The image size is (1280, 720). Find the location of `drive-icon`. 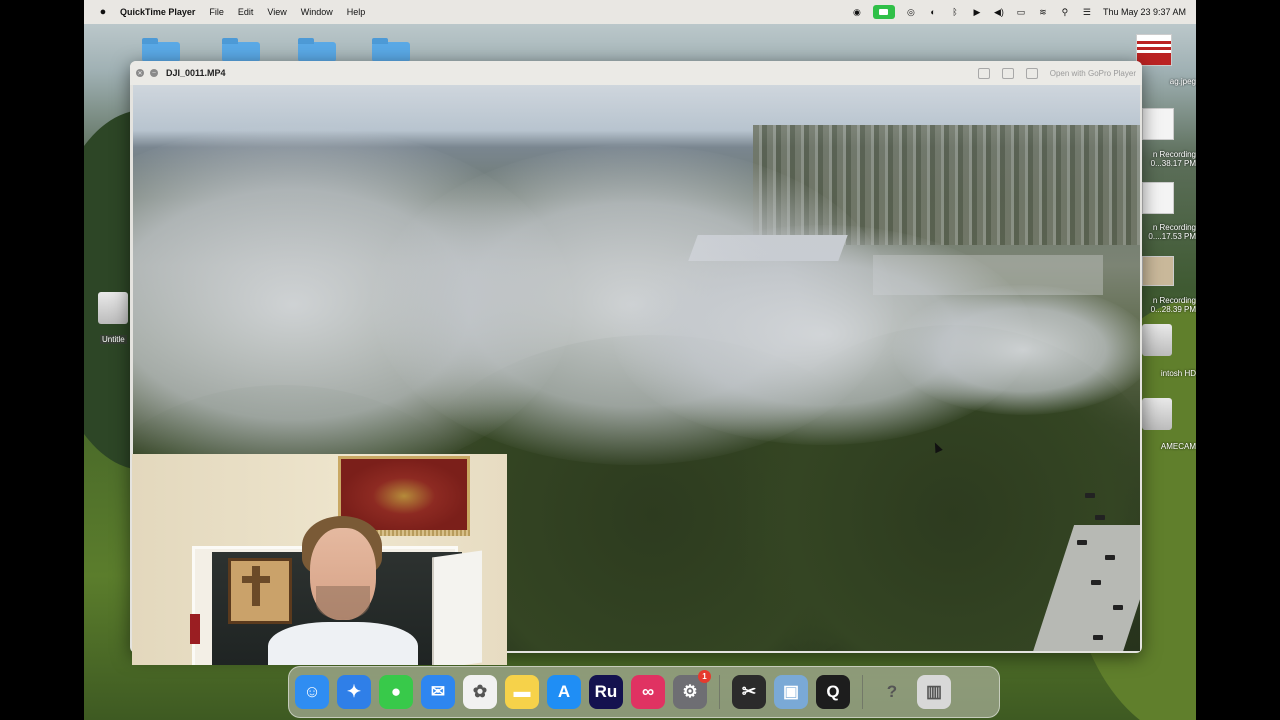

drive-icon is located at coordinates (113, 308).